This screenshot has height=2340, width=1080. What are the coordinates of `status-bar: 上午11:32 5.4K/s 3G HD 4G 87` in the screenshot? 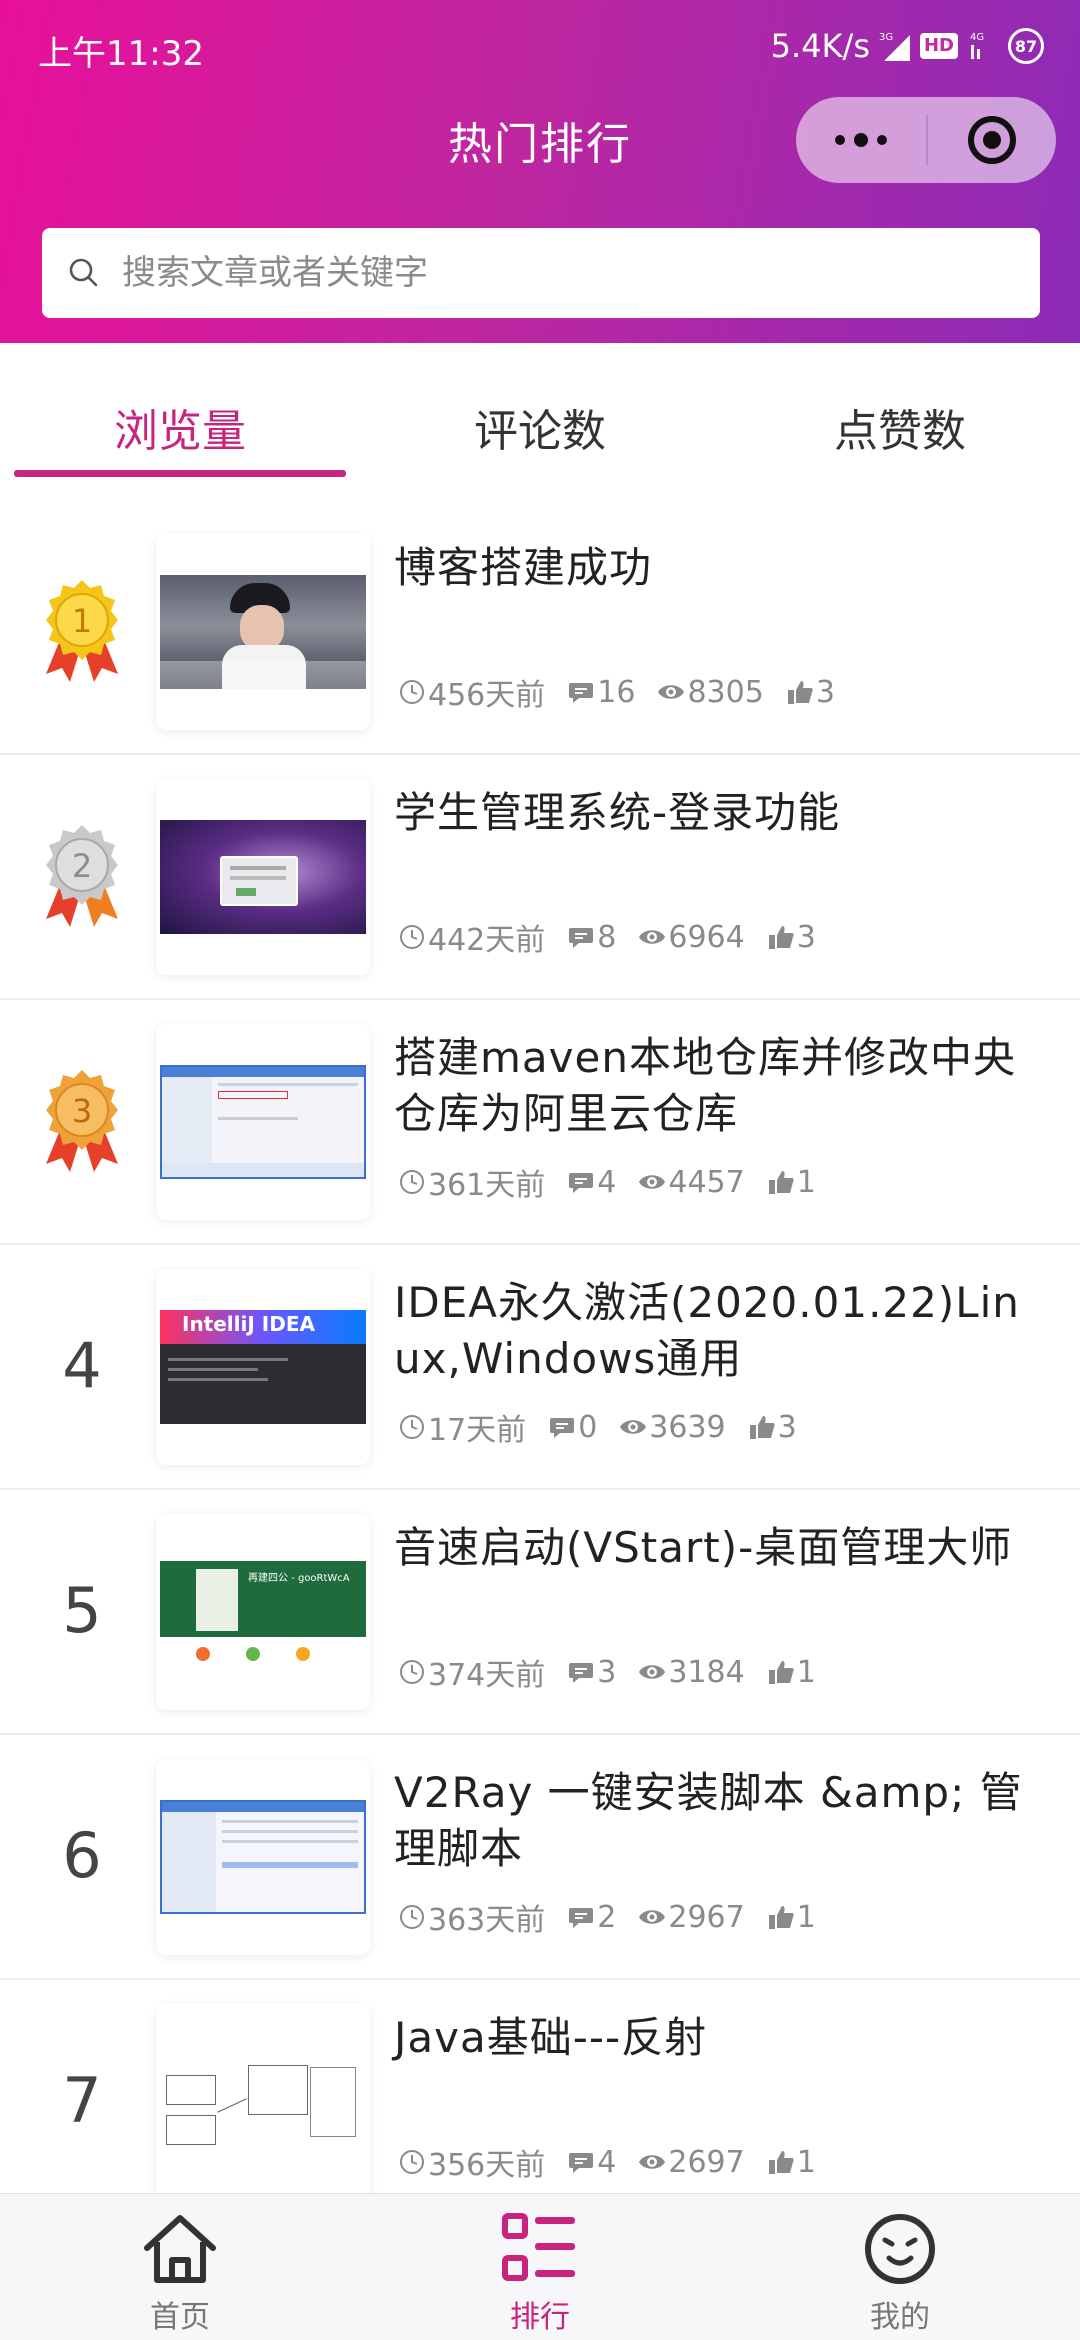 It's located at (540, 48).